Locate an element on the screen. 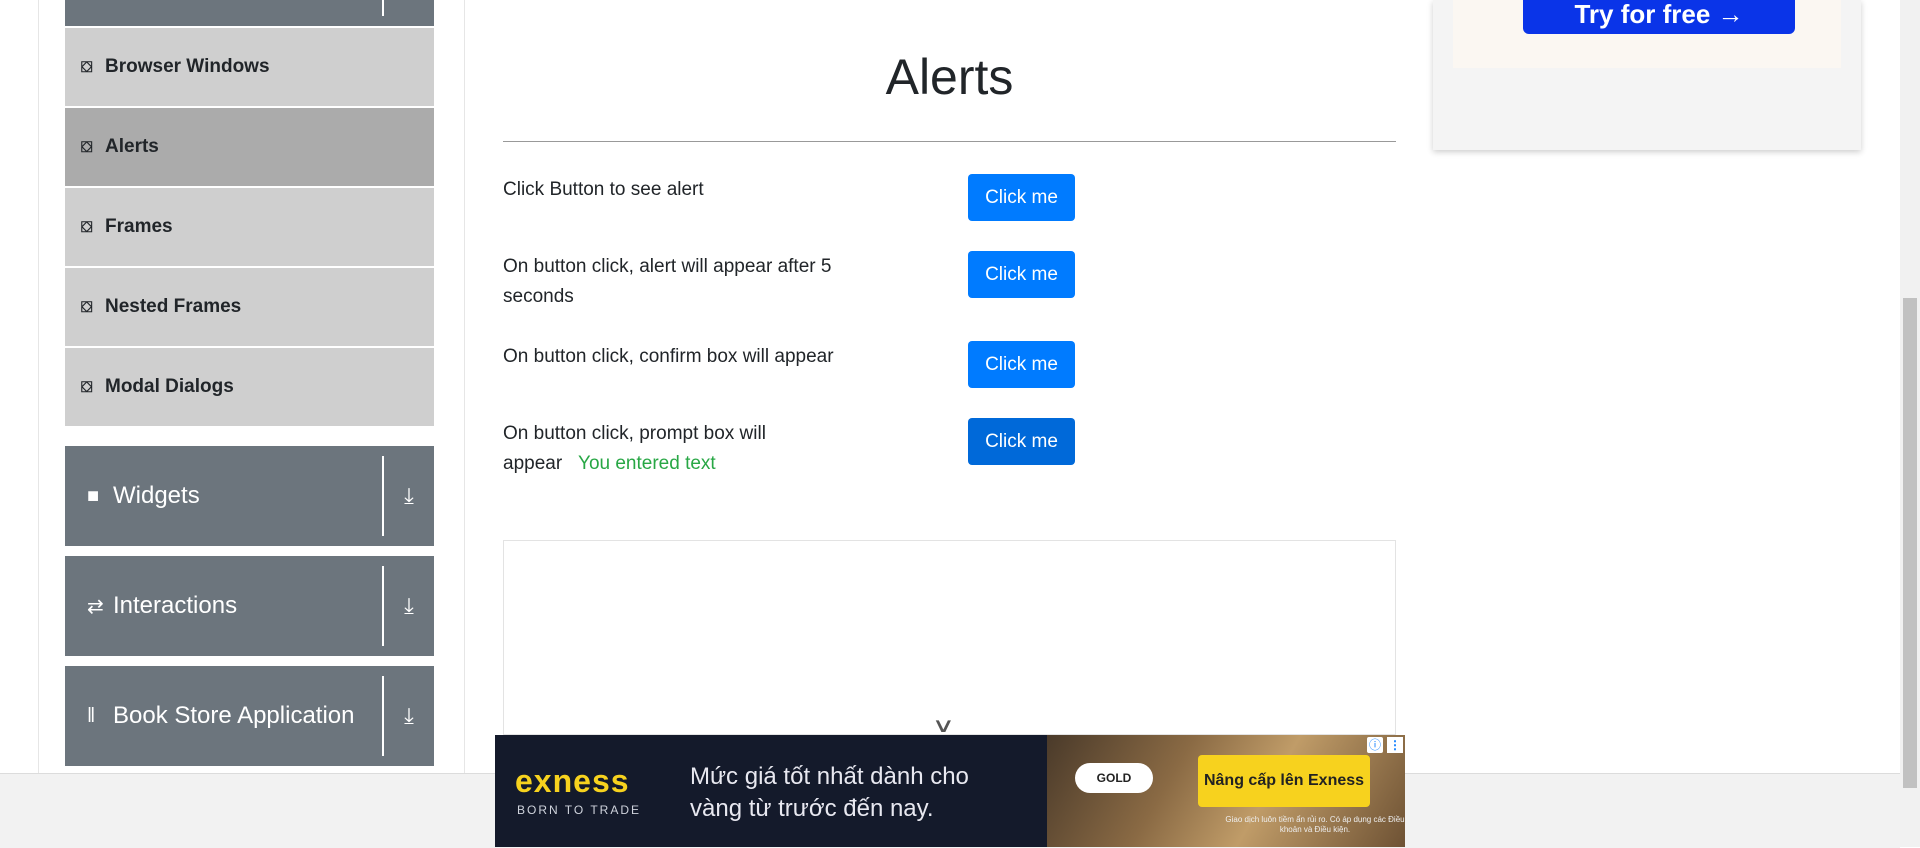 This screenshot has height=848, width=1920. ad-placeholder is located at coordinates (949, 637).